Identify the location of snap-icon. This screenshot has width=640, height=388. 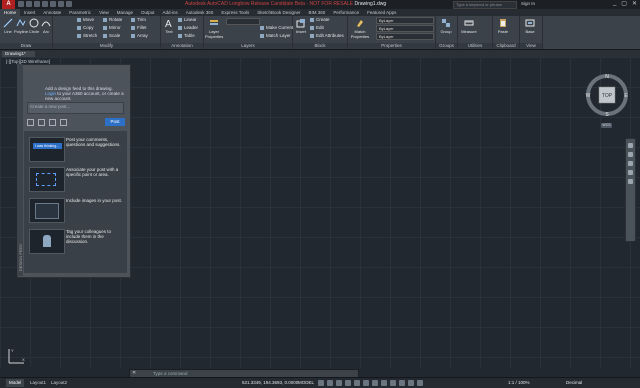
(330, 383).